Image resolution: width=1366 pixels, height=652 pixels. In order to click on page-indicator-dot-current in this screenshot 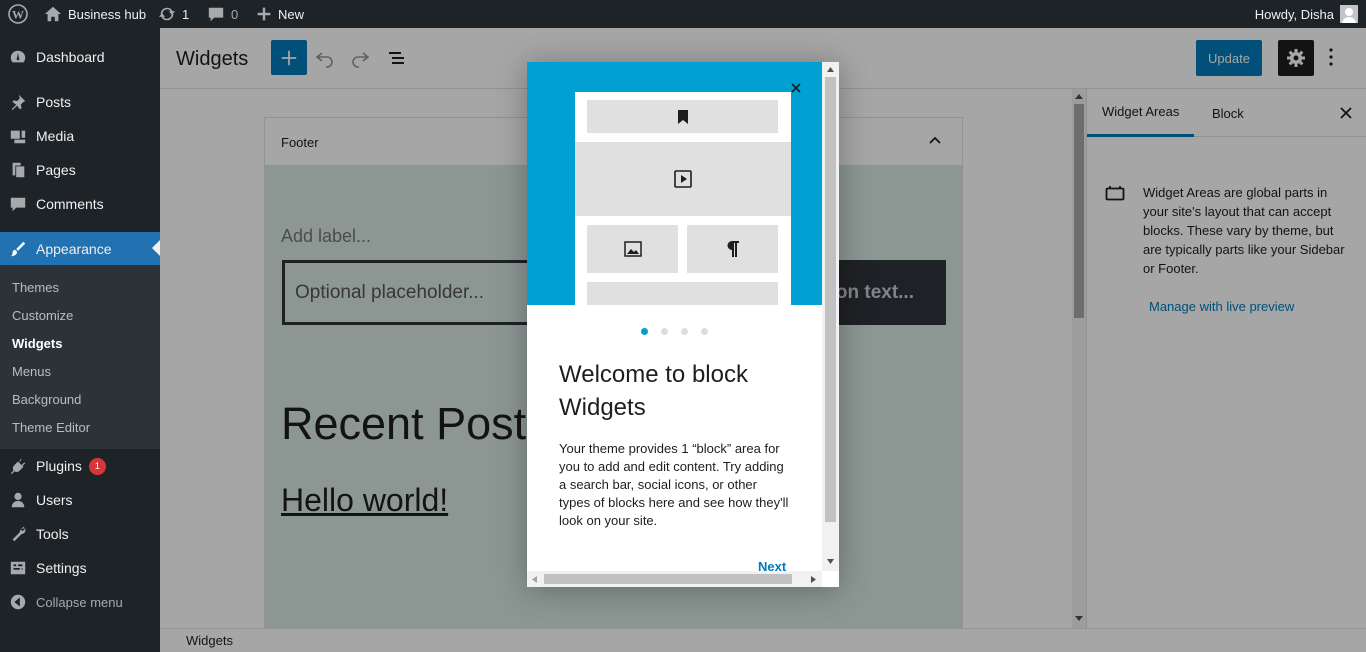, I will do `click(644, 331)`.